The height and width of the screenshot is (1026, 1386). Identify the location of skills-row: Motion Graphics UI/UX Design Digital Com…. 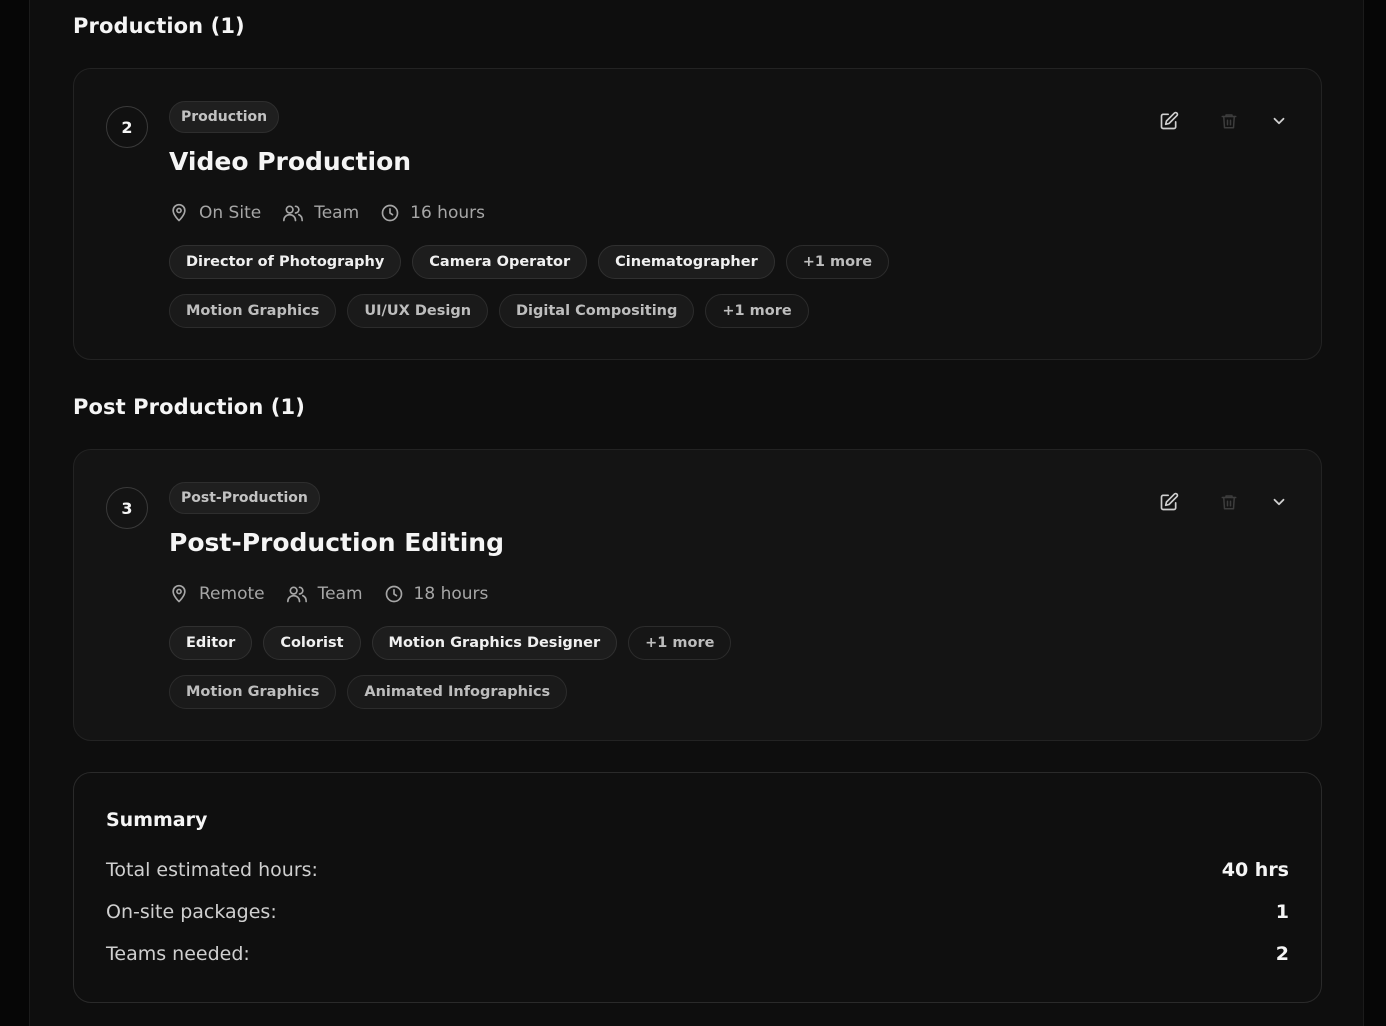
(494, 311).